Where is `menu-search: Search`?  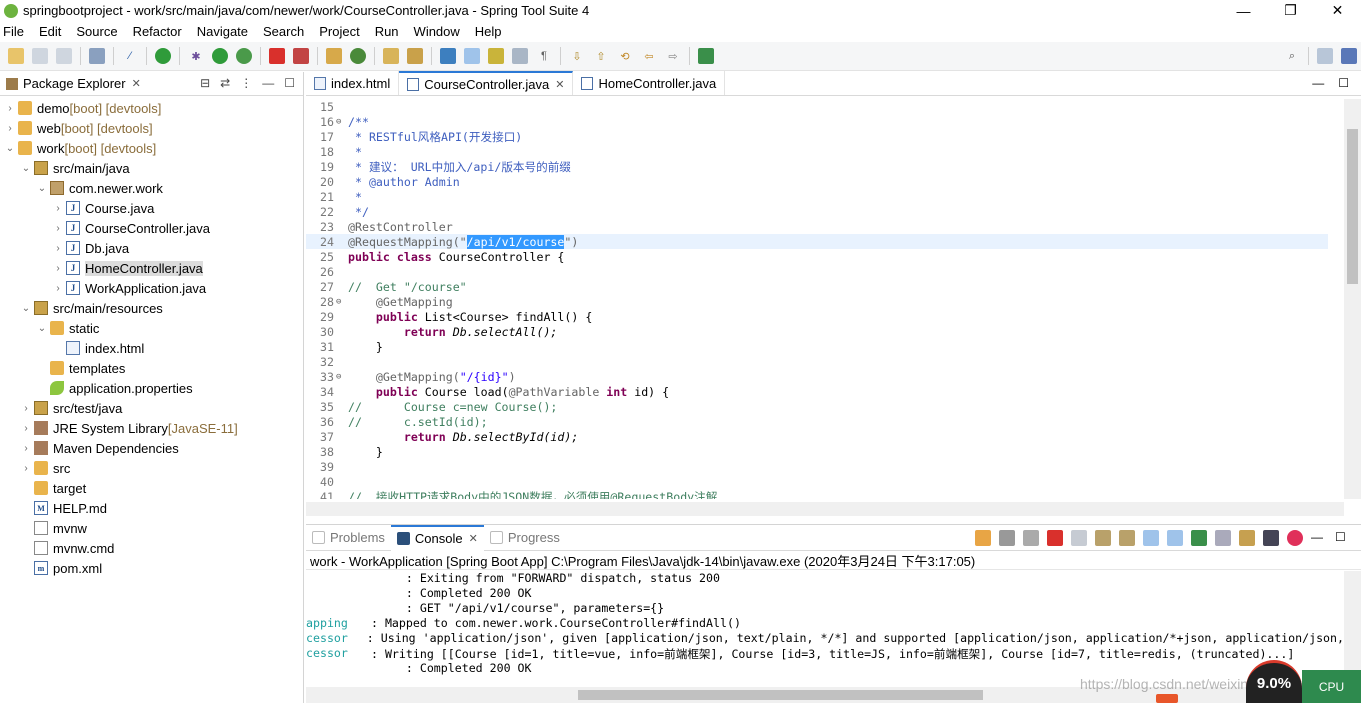
menu-search: Search is located at coordinates (283, 31).